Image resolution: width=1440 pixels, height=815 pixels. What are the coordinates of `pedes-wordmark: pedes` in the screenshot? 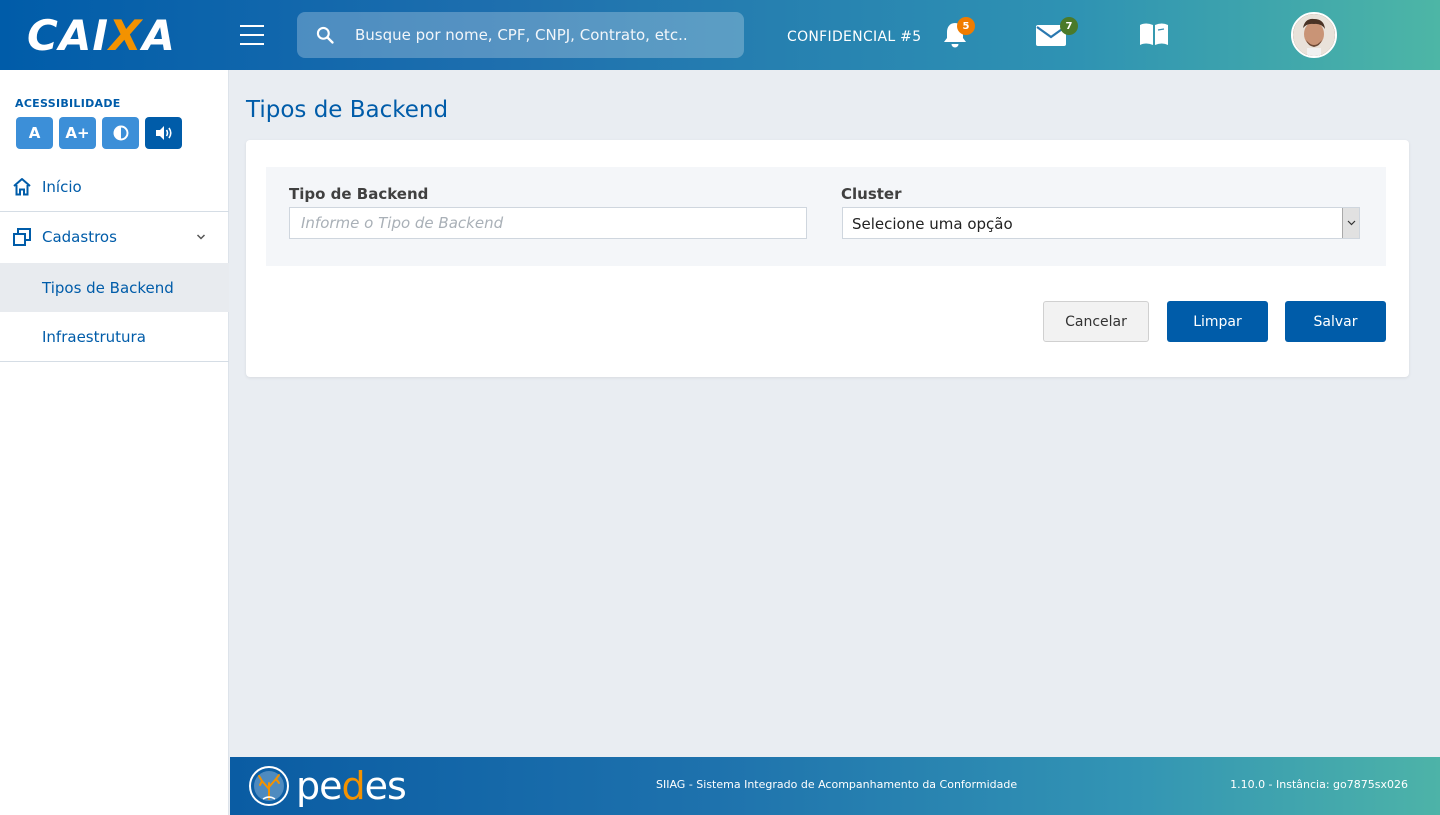 It's located at (351, 786).